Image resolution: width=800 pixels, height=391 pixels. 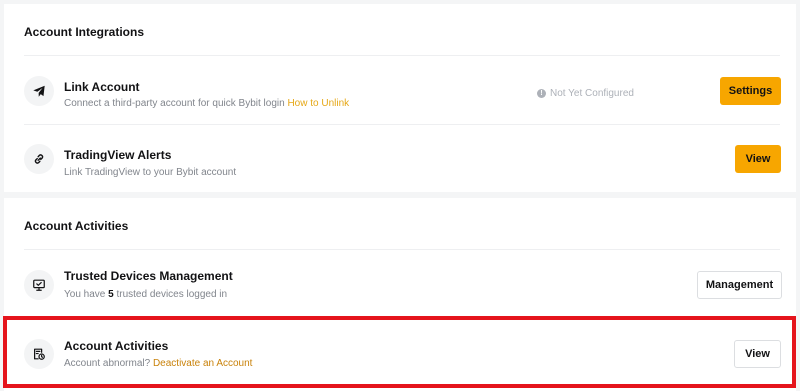 I want to click on how-to-unlink-link: How to Unlink, so click(x=318, y=103).